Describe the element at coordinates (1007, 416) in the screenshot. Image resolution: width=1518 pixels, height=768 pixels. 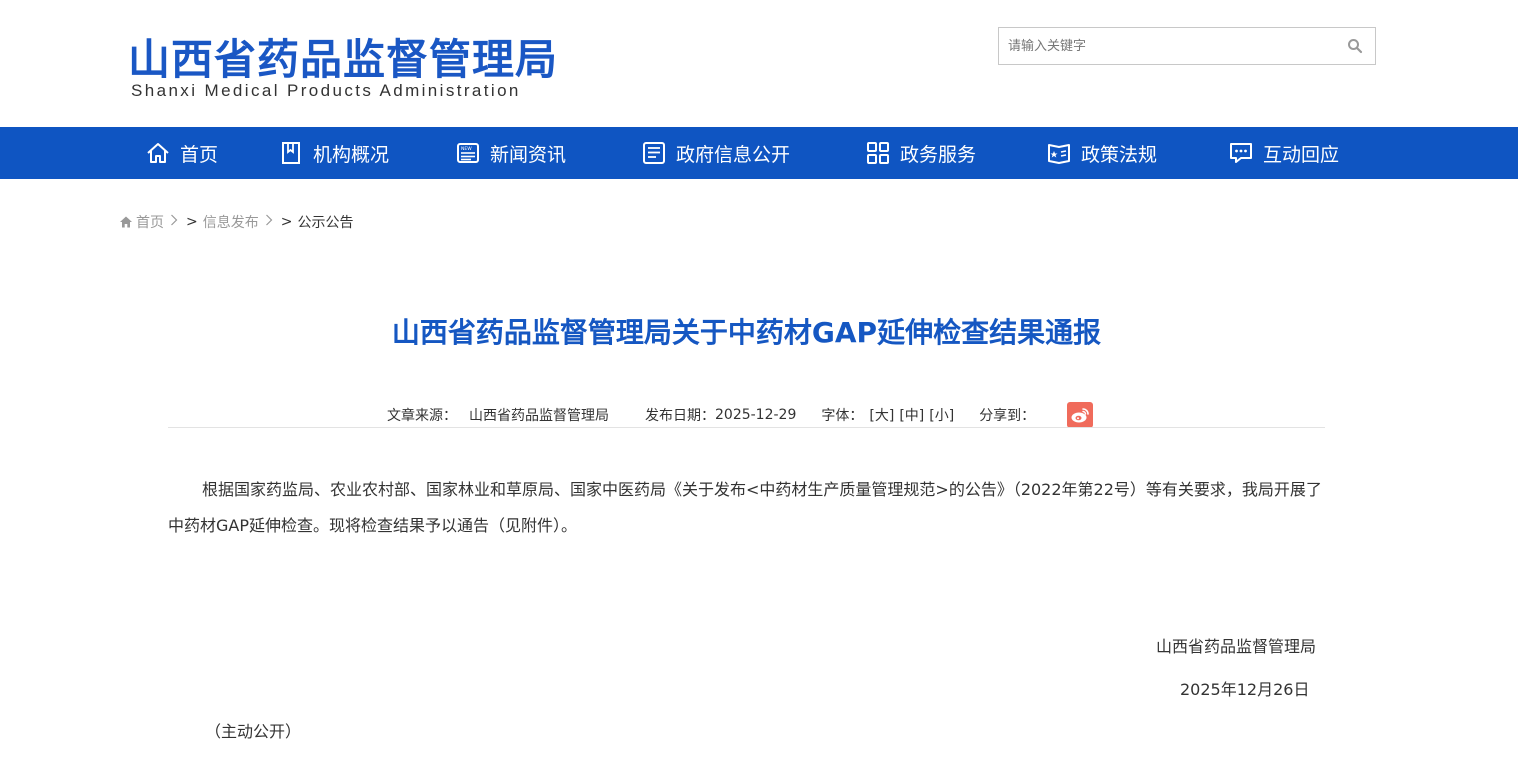
I see `share-label: 分享到：` at that location.